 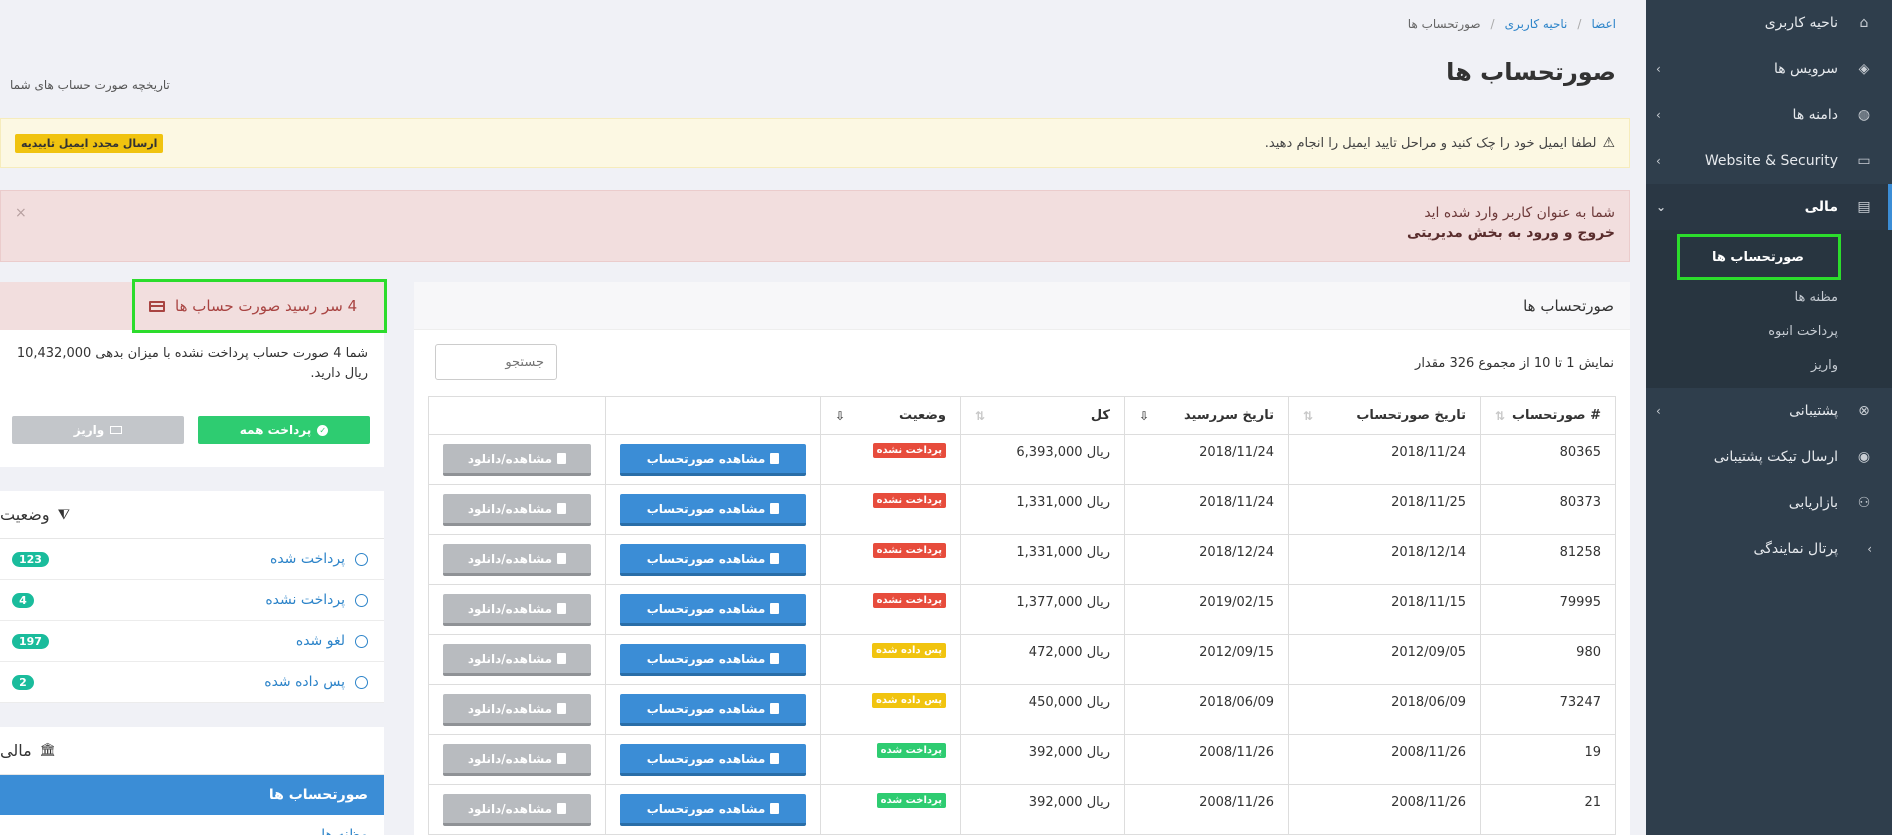 What do you see at coordinates (909, 500) in the screenshot?
I see `status-badge: پرداخت نشده` at bounding box center [909, 500].